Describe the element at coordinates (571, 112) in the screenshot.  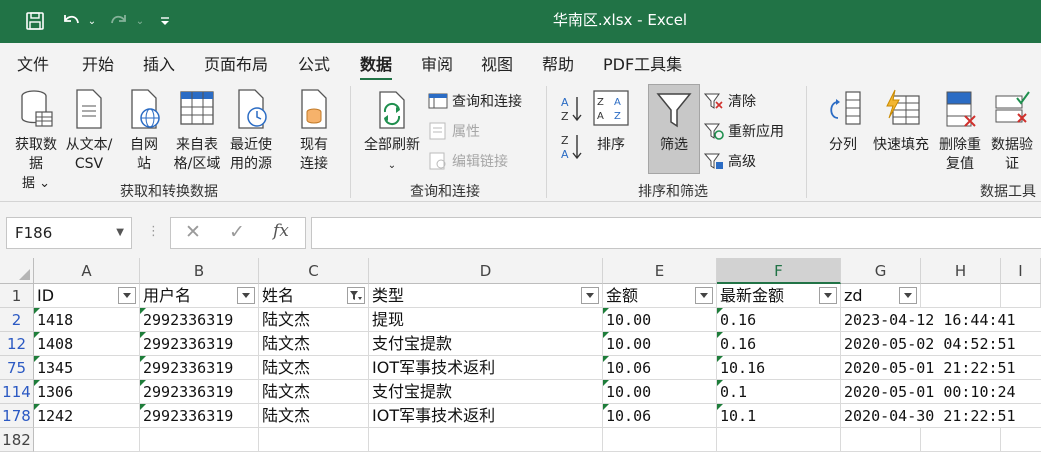
I see `sort-ascending-button: AZ` at that location.